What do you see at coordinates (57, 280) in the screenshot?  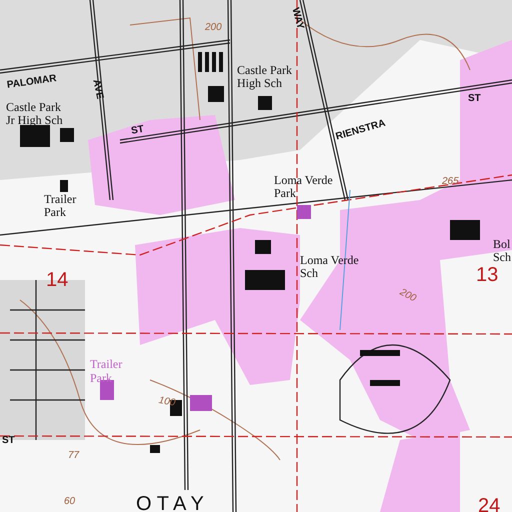 I see `section-number: 14` at bounding box center [57, 280].